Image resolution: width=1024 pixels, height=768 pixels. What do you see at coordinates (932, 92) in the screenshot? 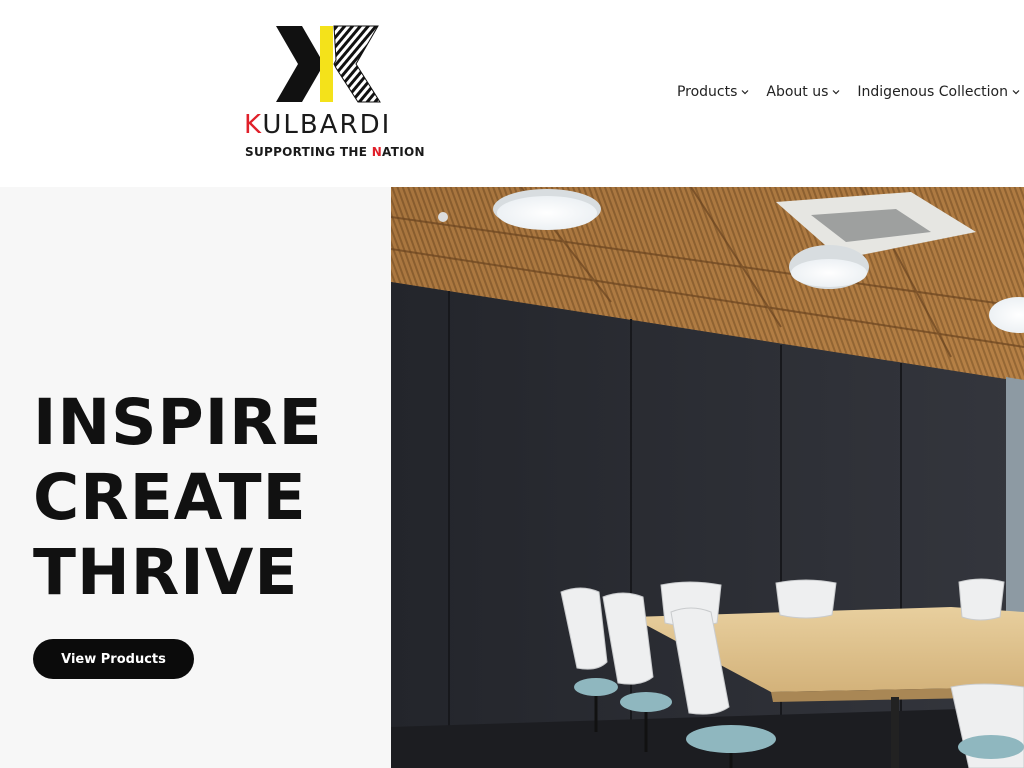
I see `nav-item-label: Indigenous Collection` at bounding box center [932, 92].